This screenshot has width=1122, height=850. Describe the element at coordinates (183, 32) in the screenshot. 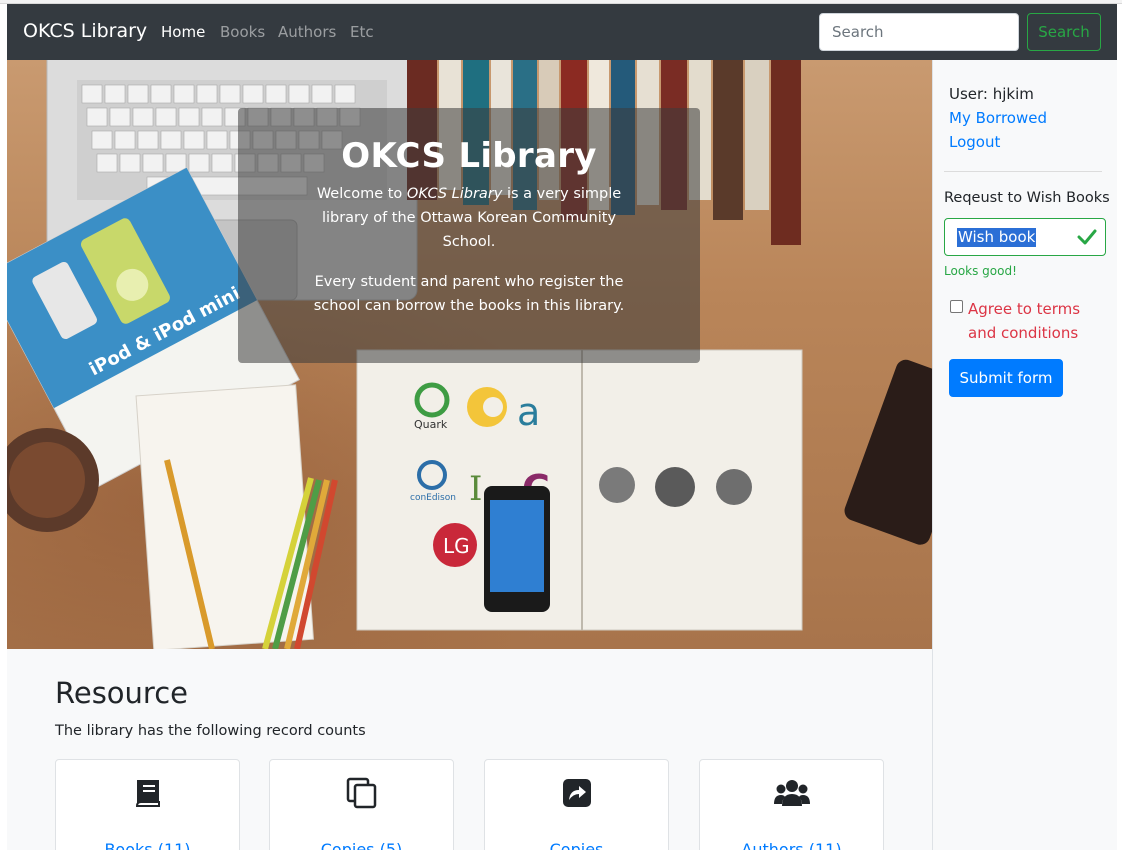

I see `nav-home: Home` at that location.